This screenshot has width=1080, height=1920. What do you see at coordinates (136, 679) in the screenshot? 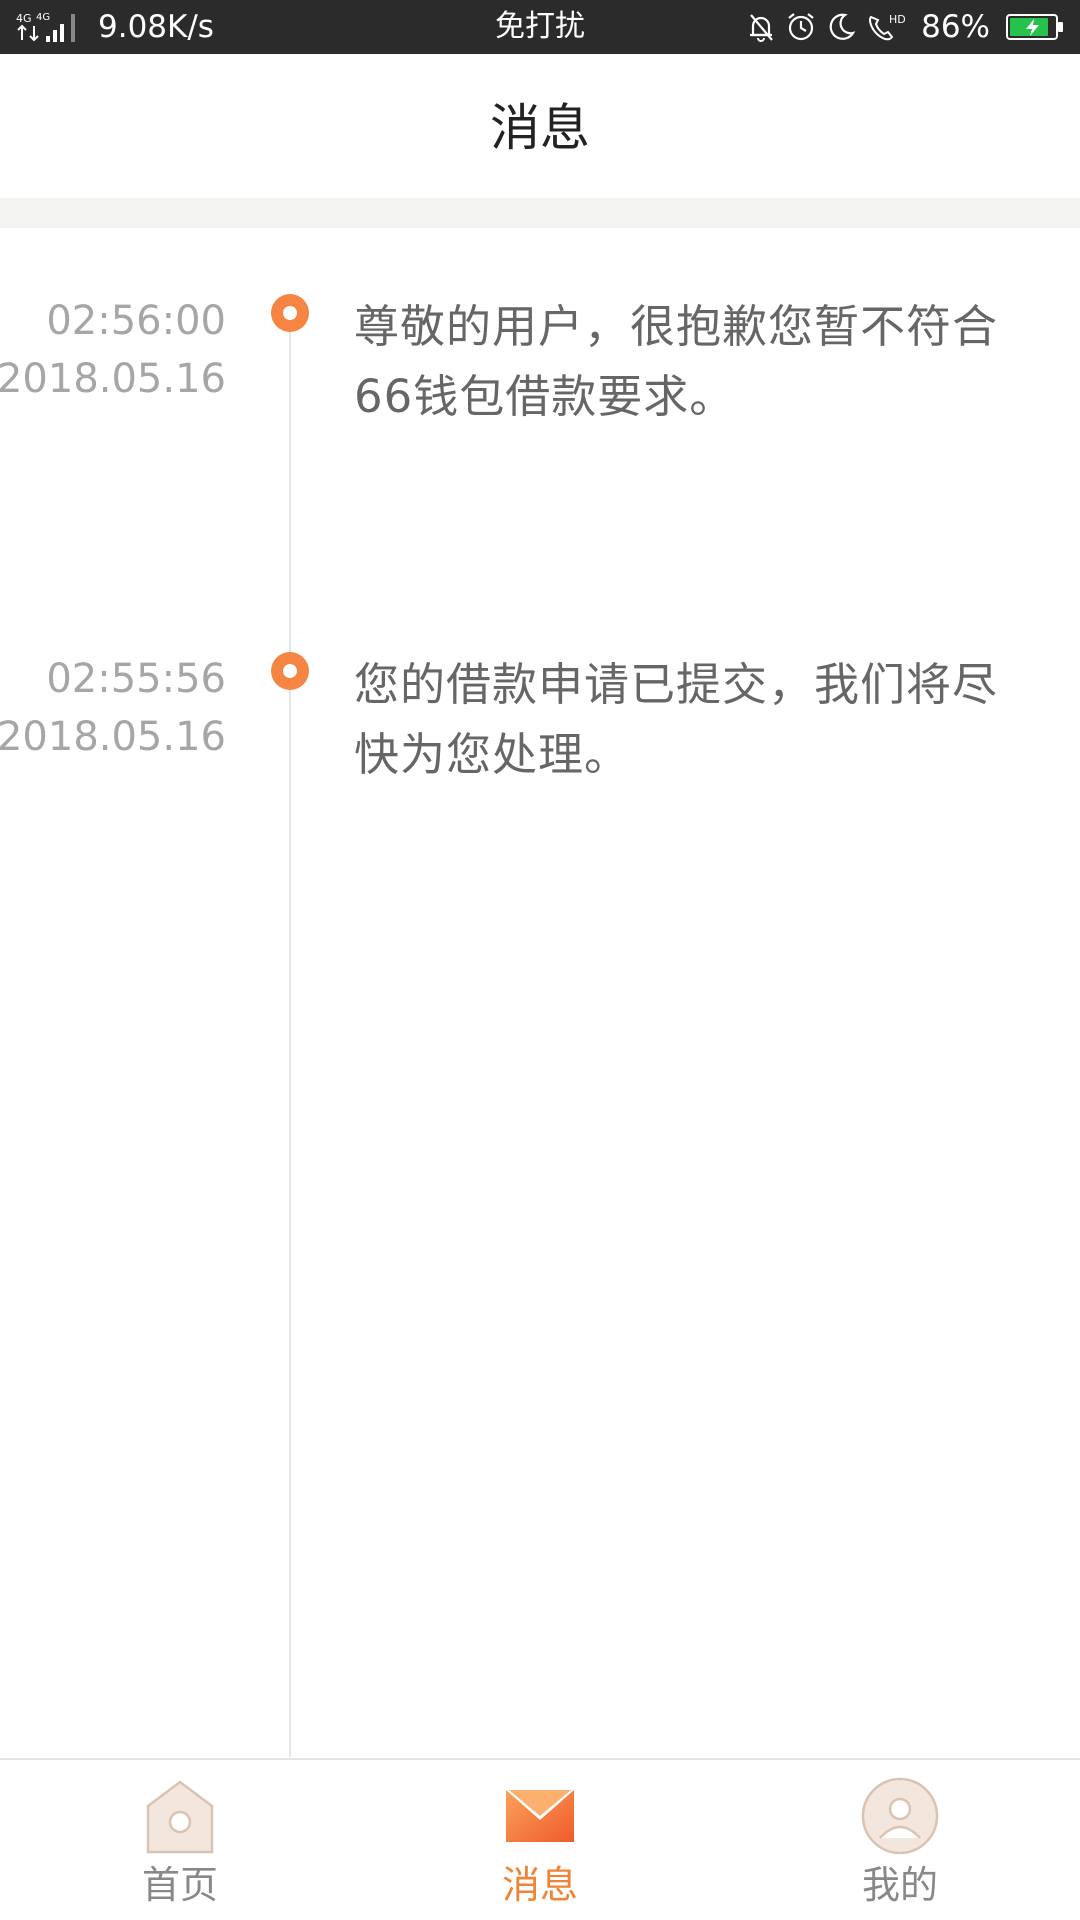
I see `message-time: 02:55:56` at bounding box center [136, 679].